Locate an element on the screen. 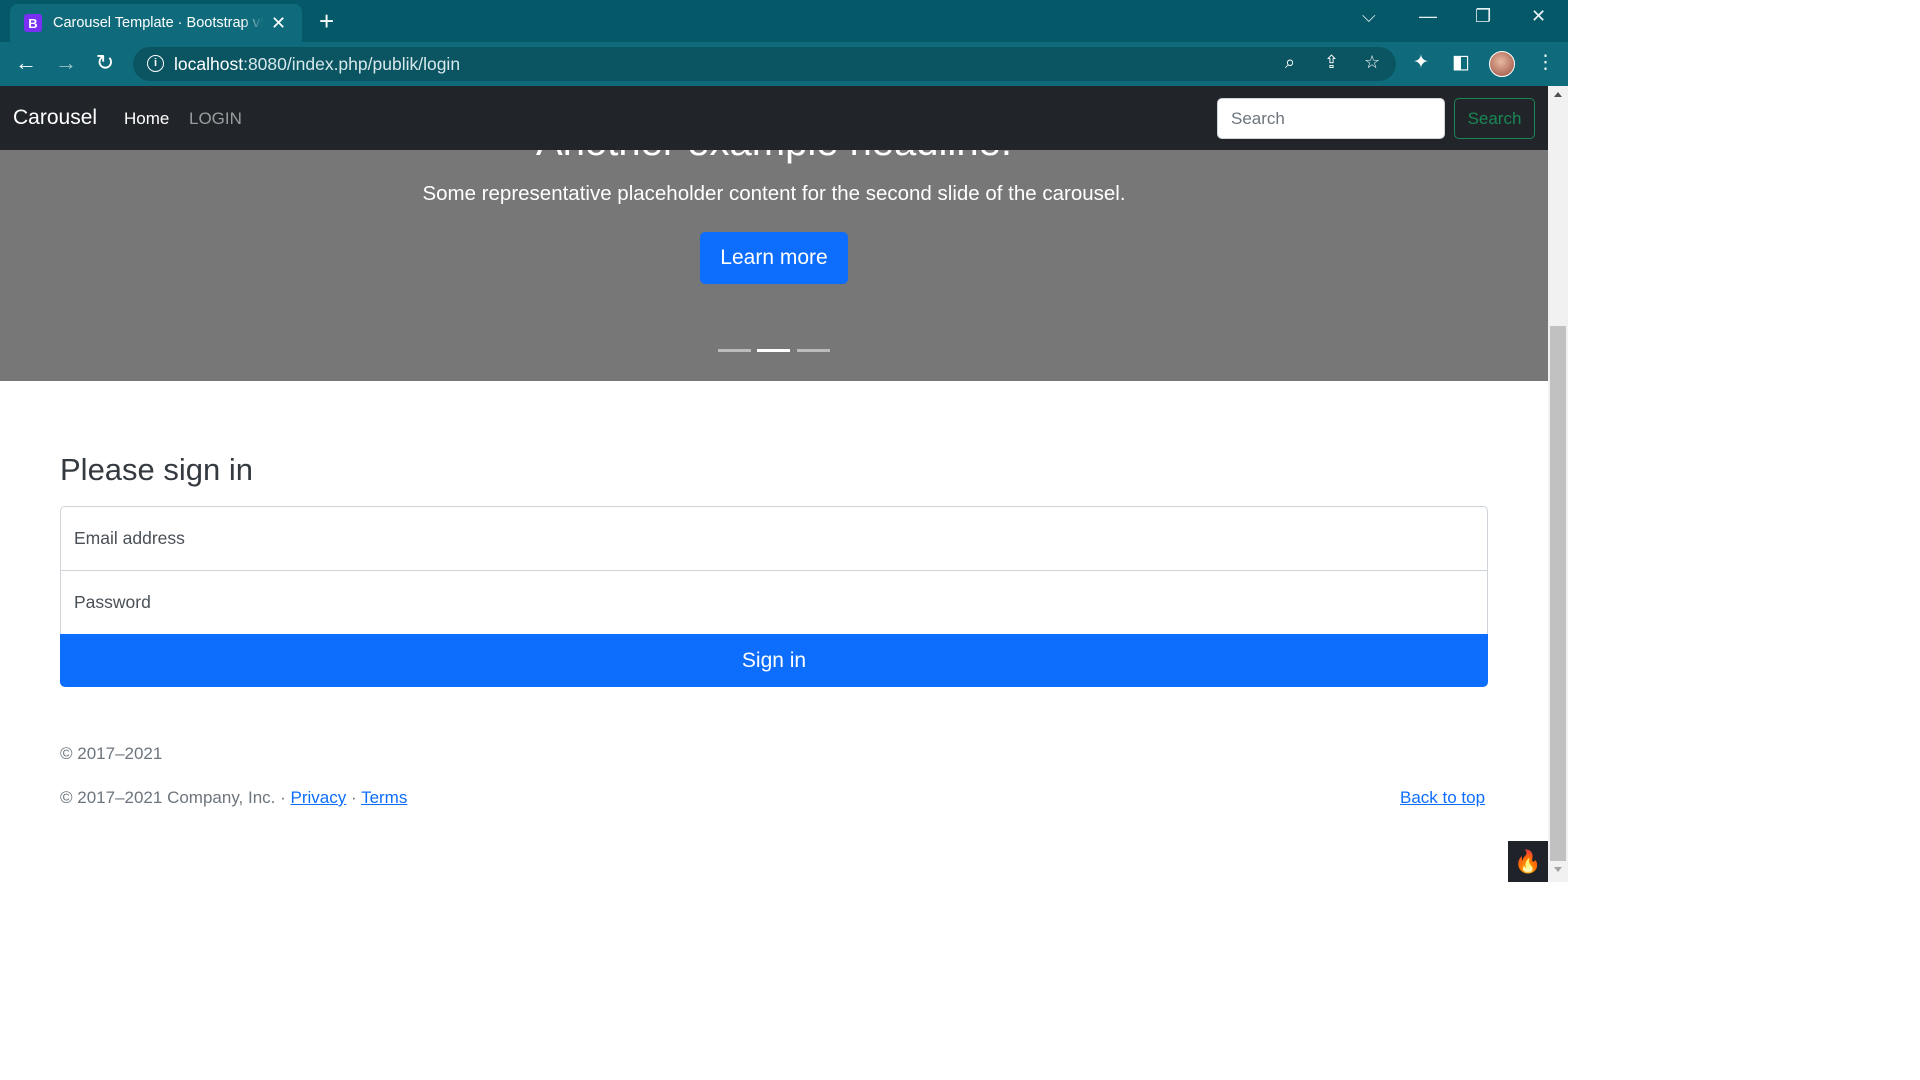  scroll-down-arrow-icon is located at coordinates (1558, 869).